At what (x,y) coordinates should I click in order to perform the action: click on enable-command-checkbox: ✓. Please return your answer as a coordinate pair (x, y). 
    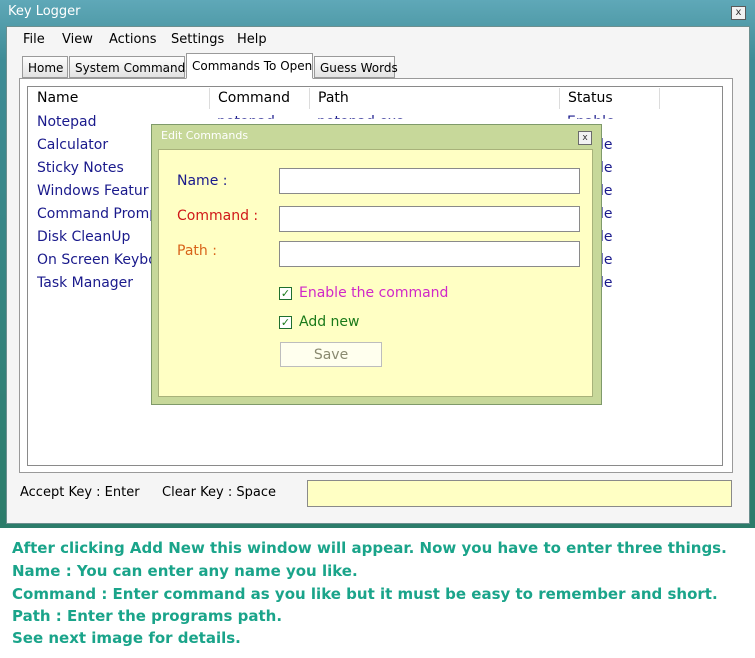
    Looking at the image, I should click on (285, 293).